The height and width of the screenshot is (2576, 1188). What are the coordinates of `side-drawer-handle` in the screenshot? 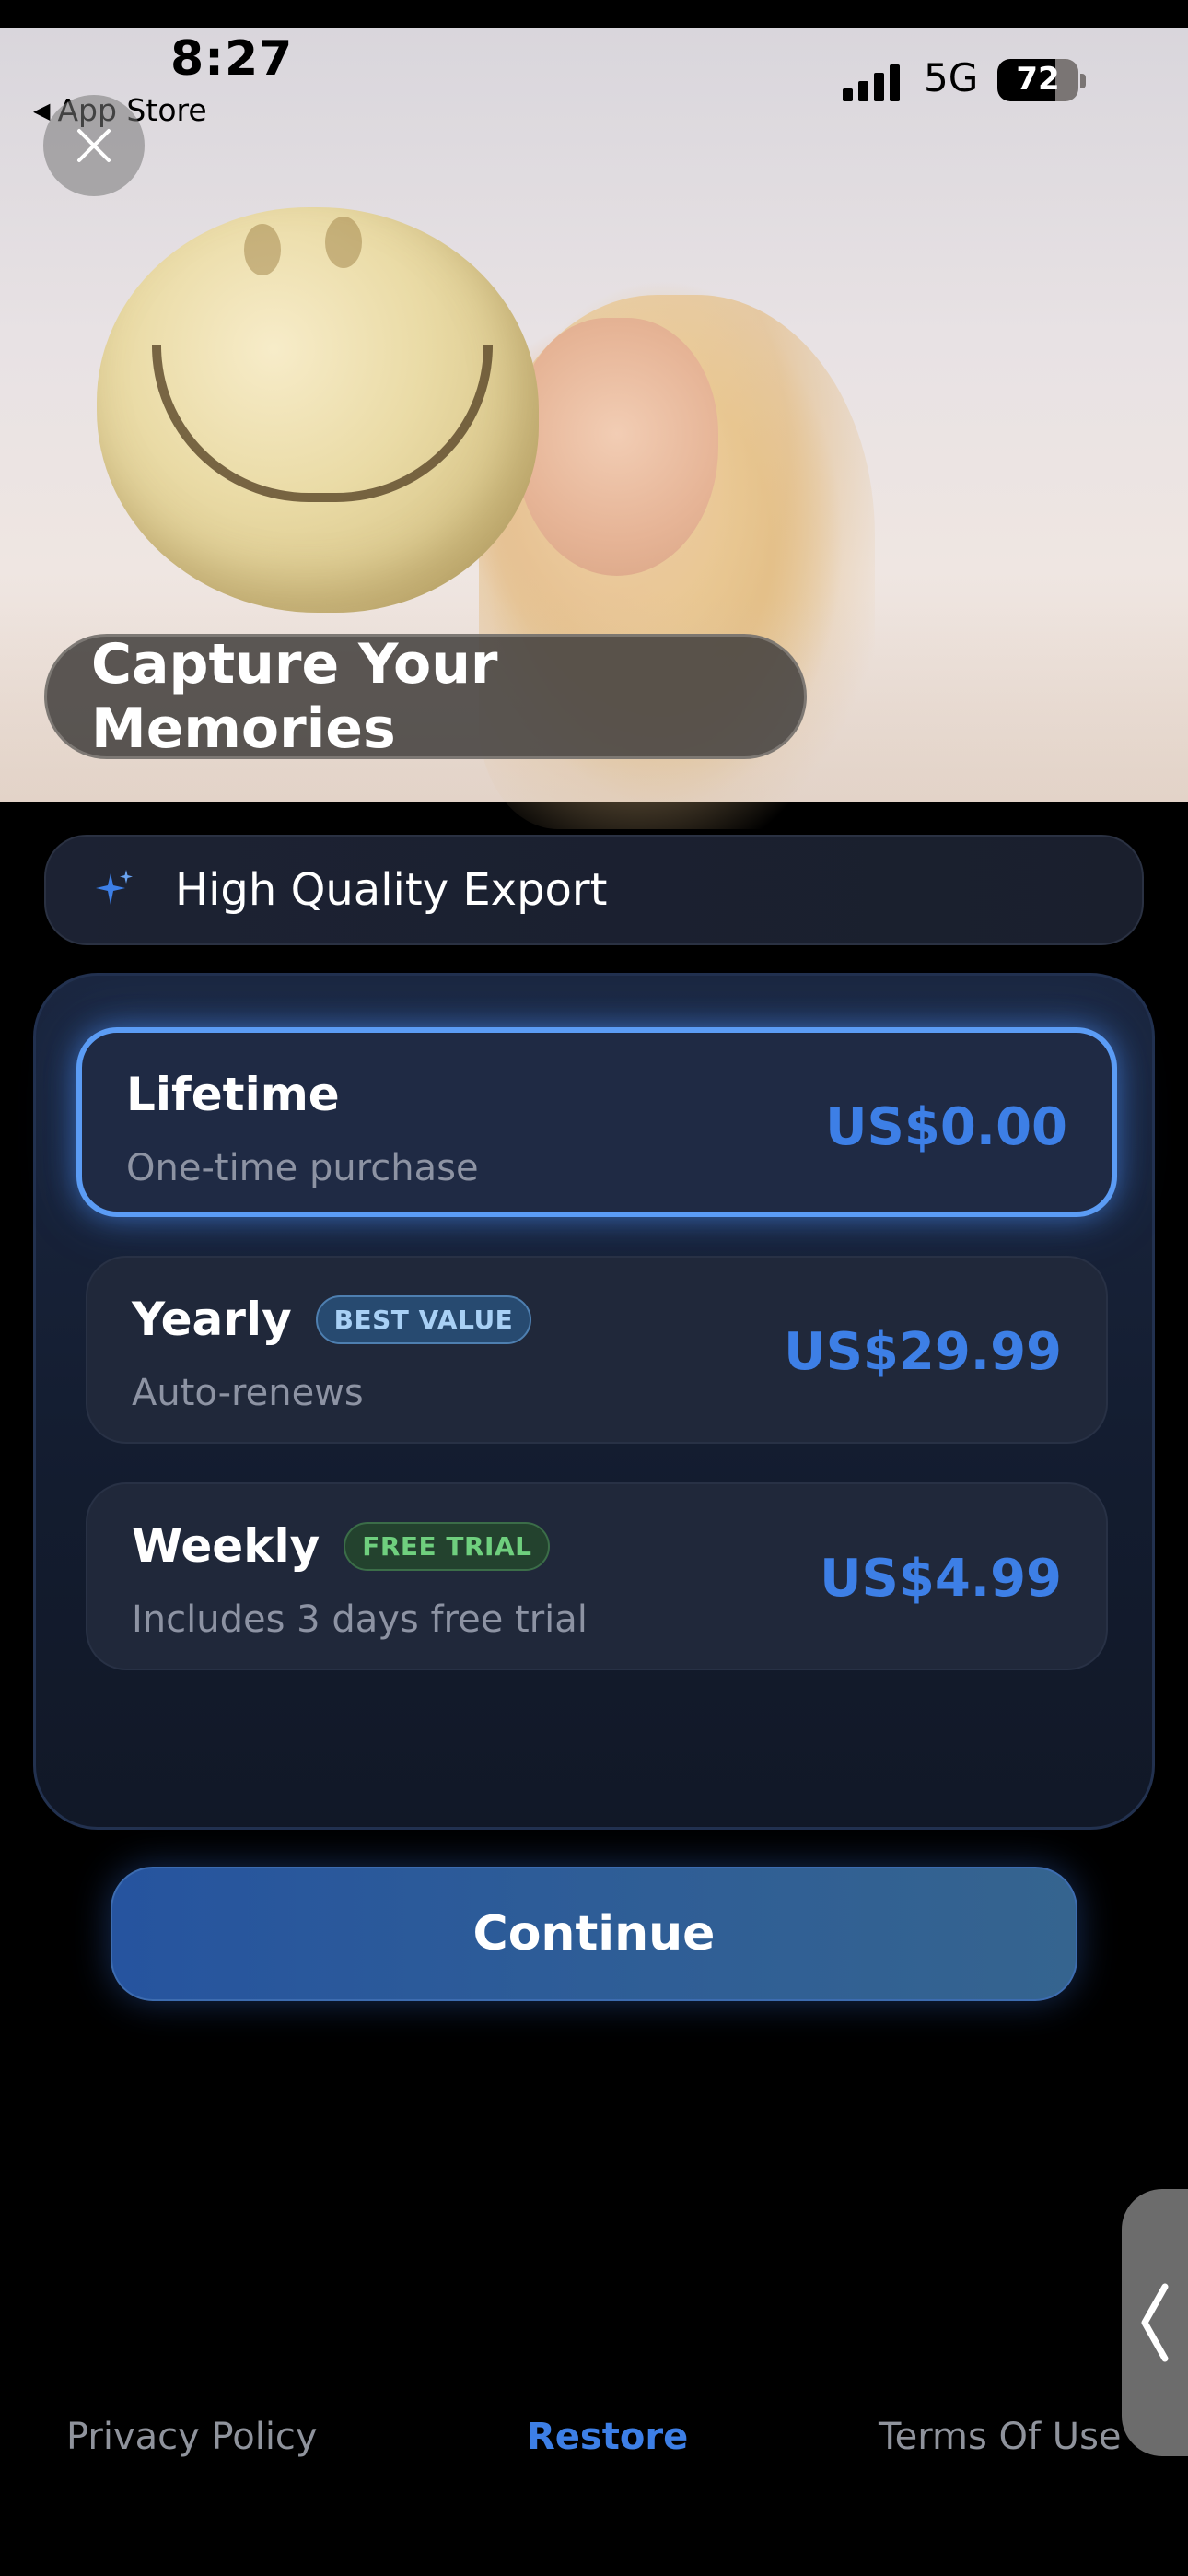 It's located at (1155, 2322).